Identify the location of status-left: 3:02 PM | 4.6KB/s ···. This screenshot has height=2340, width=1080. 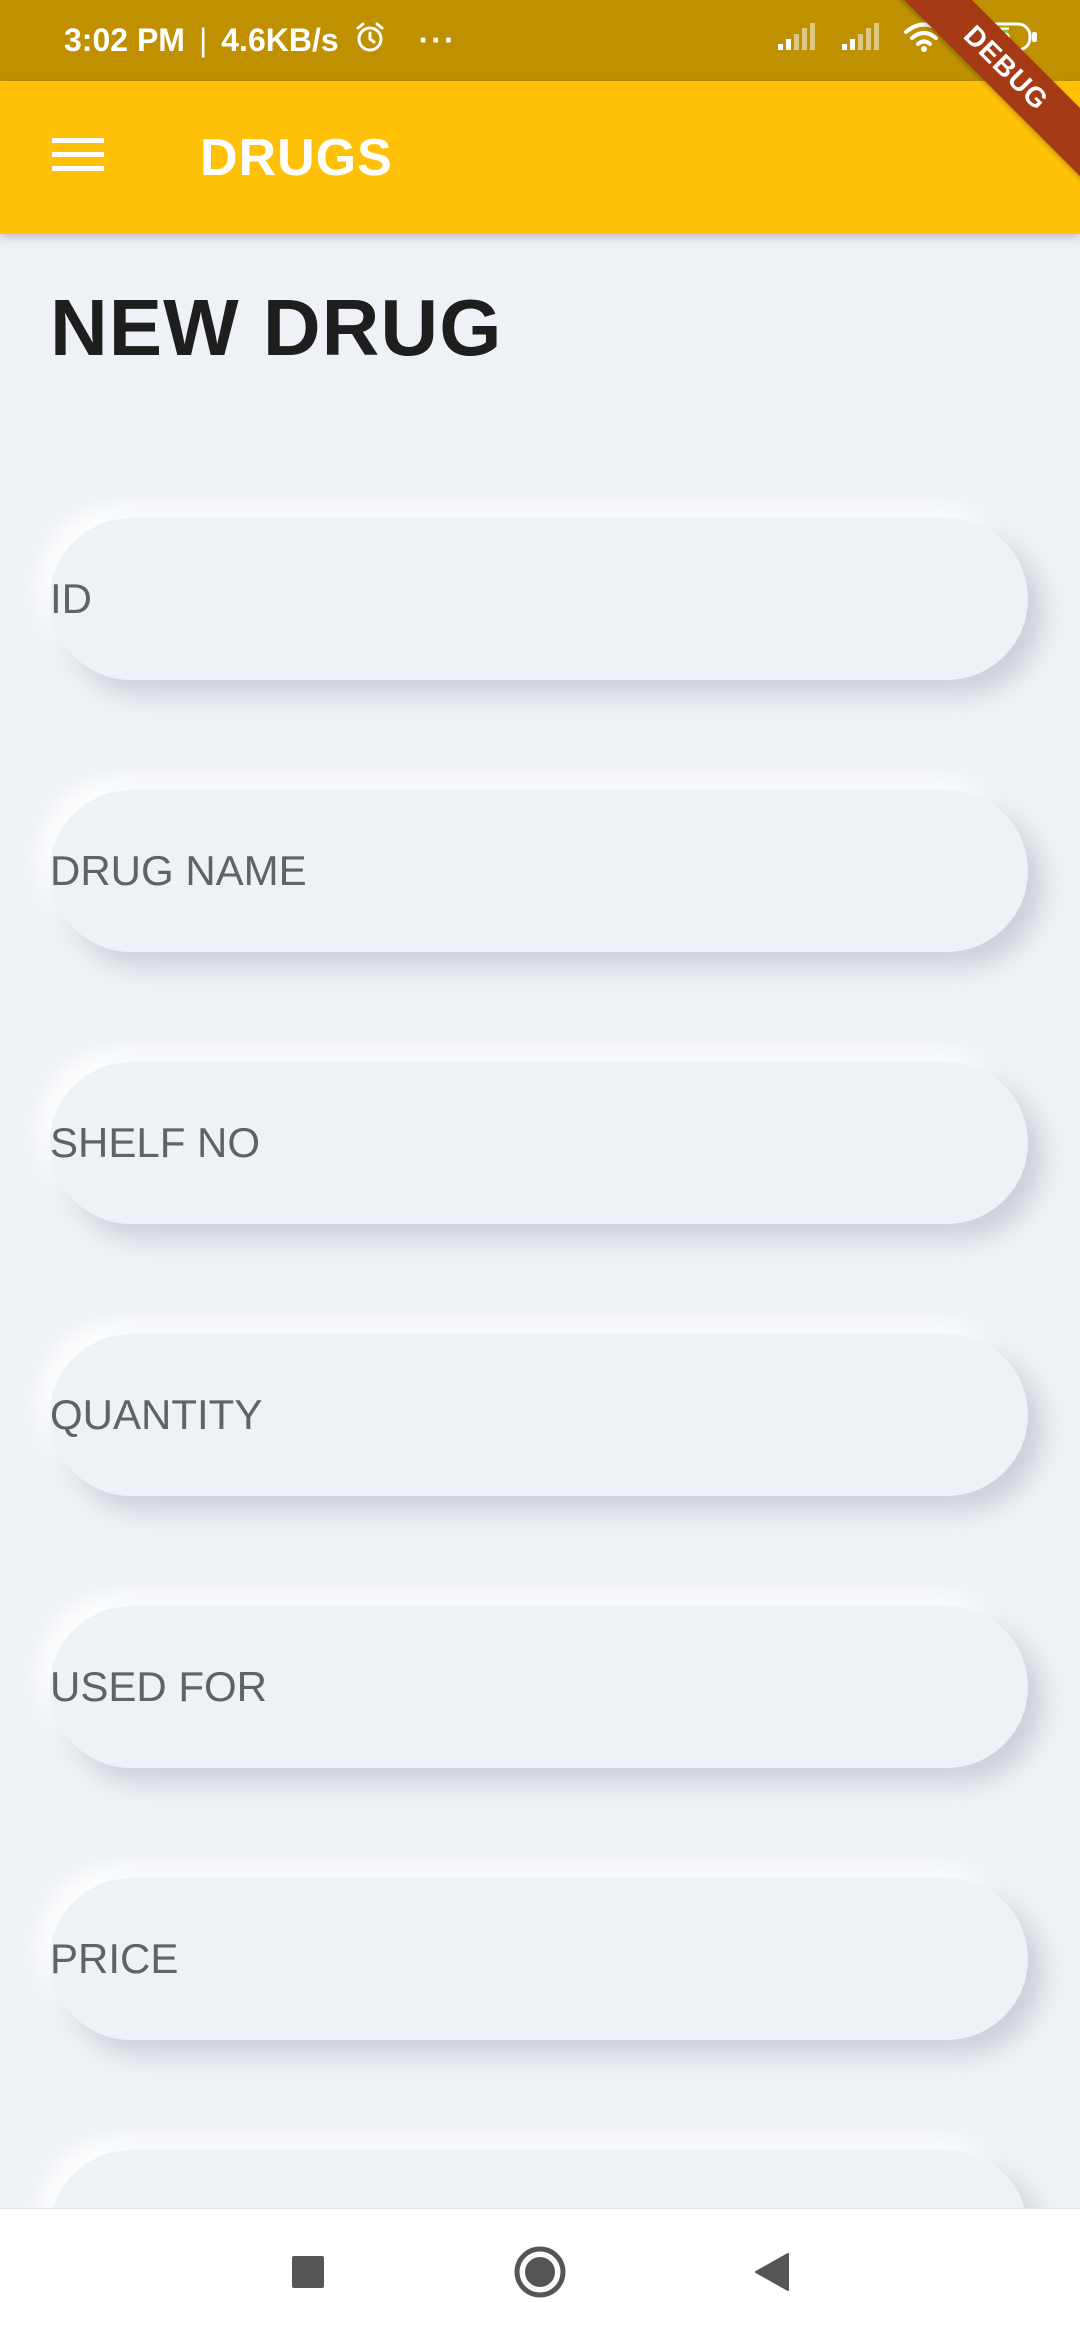
(260, 41).